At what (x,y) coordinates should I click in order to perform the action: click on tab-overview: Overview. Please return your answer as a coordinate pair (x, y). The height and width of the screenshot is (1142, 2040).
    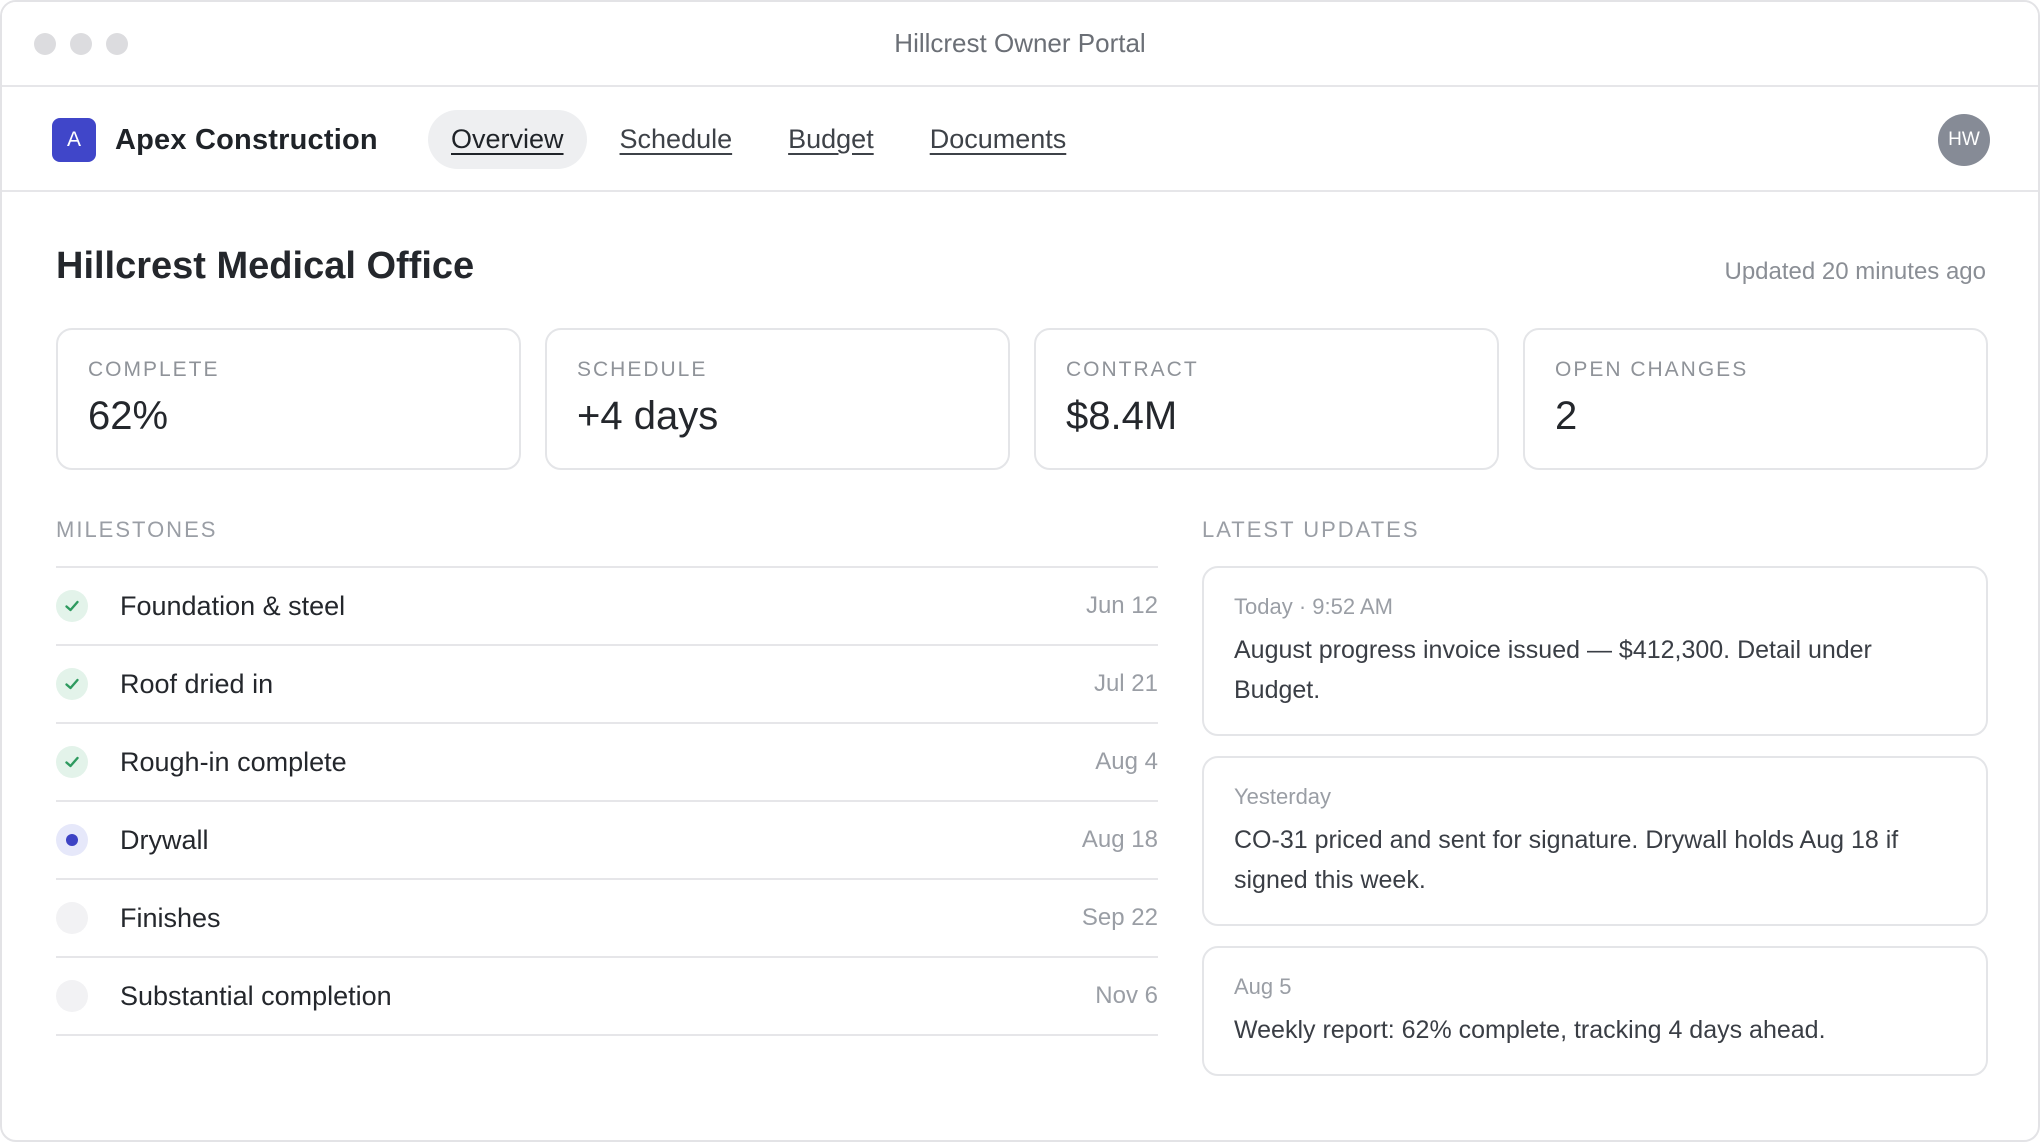
    Looking at the image, I should click on (507, 139).